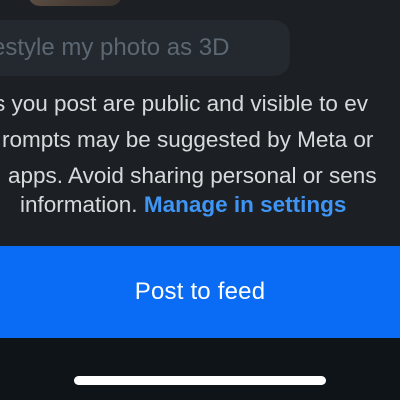 This screenshot has width=400, height=400. I want to click on photo-thumbnail, so click(75, 3).